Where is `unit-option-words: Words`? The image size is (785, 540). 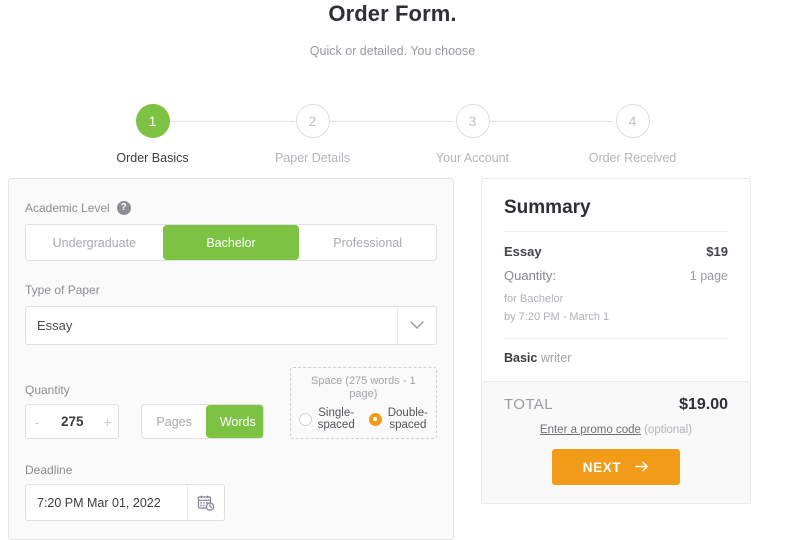
unit-option-words: Words is located at coordinates (234, 421).